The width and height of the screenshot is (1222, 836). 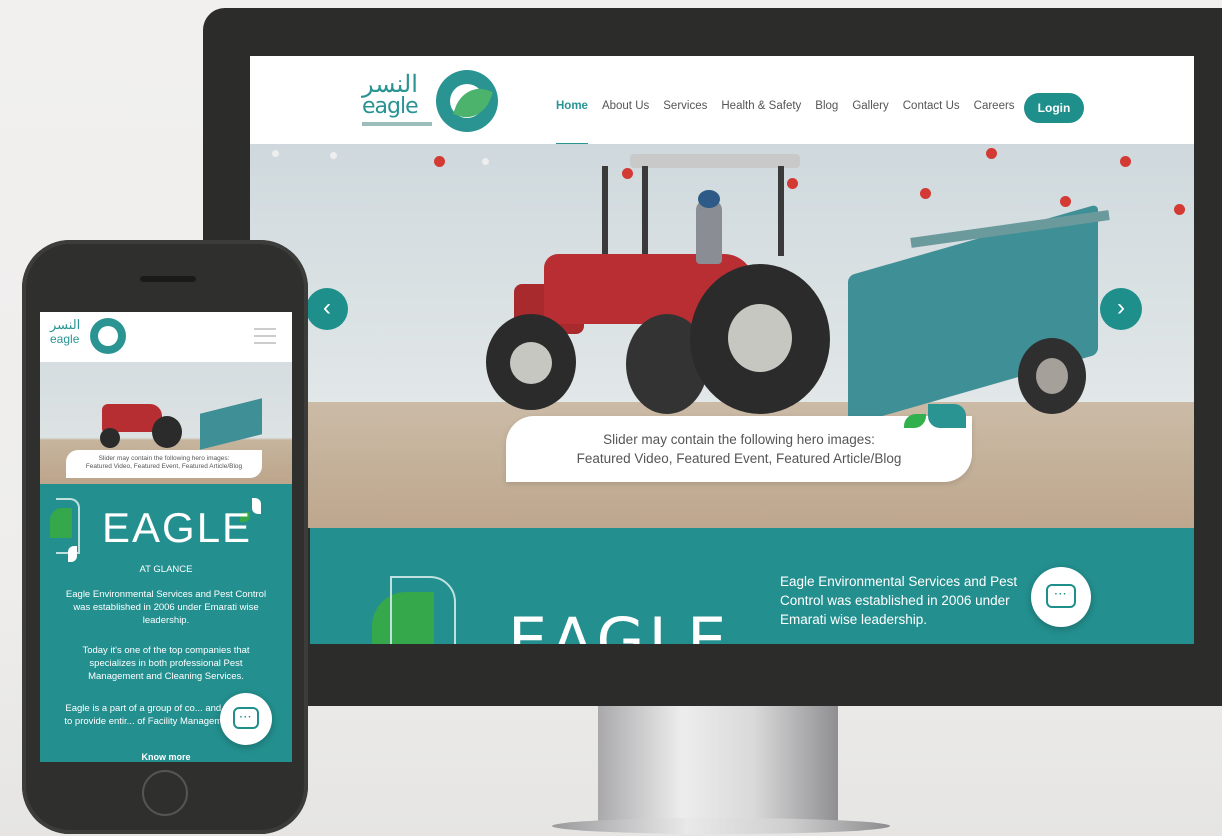 What do you see at coordinates (177, 527) in the screenshot?
I see `mobile-glance-title: EAGLE` at bounding box center [177, 527].